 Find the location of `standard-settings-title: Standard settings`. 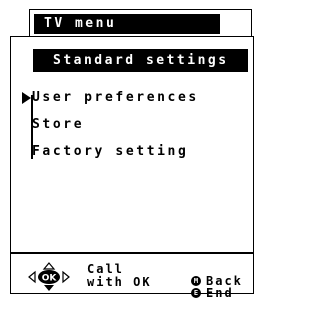

standard-settings-title: Standard settings is located at coordinates (140, 60).